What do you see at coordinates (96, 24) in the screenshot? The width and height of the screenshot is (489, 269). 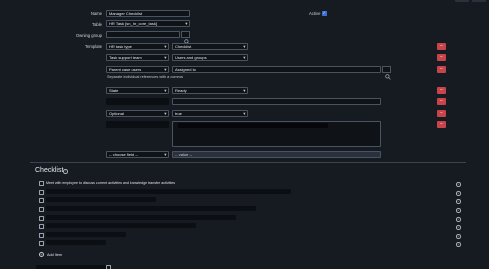 I see `table-label: Table` at bounding box center [96, 24].